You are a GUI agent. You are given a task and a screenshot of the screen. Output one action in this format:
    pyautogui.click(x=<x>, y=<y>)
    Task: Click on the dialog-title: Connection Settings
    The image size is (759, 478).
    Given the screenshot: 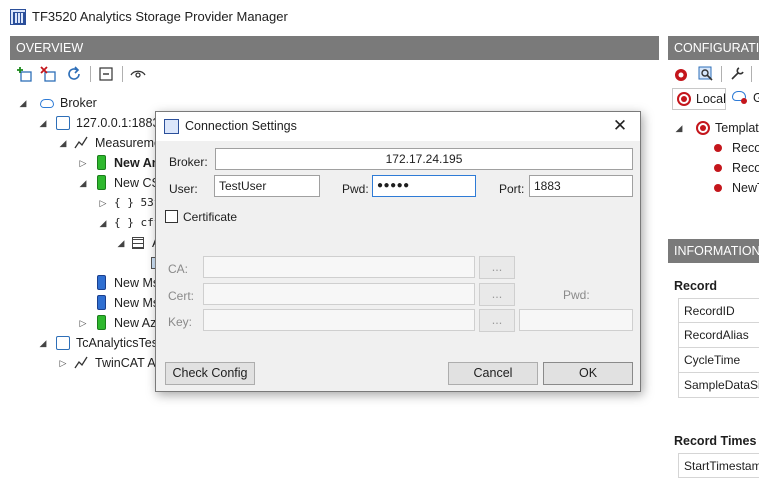 What is the action you would take?
    pyautogui.click(x=241, y=126)
    